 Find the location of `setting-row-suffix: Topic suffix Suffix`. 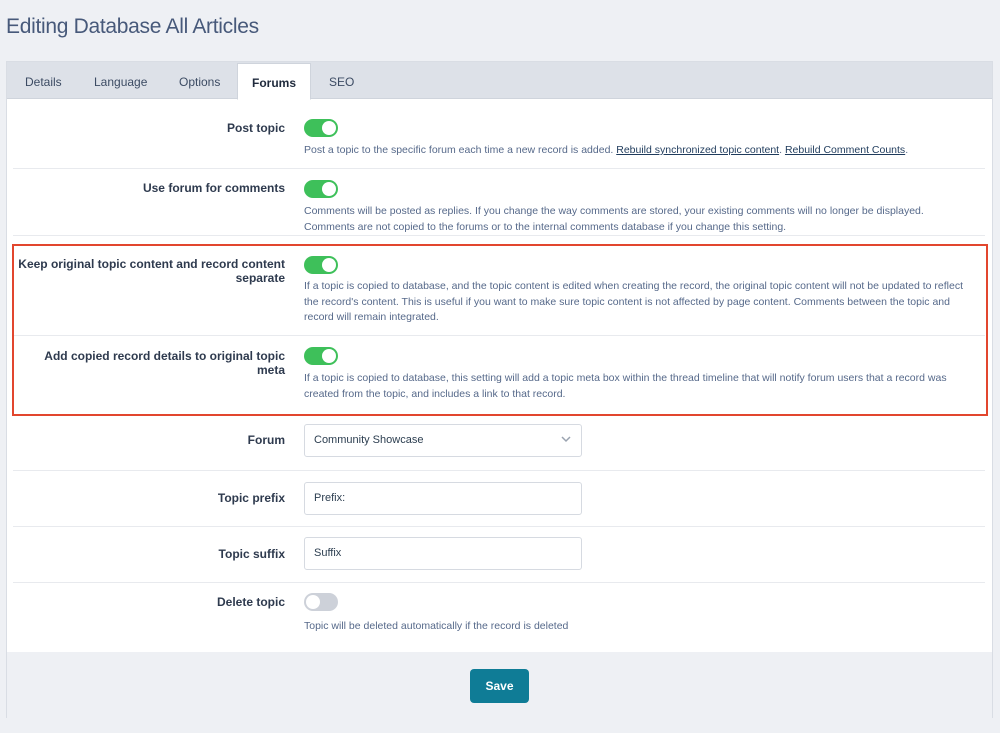

setting-row-suffix: Topic suffix Suffix is located at coordinates (499, 555).